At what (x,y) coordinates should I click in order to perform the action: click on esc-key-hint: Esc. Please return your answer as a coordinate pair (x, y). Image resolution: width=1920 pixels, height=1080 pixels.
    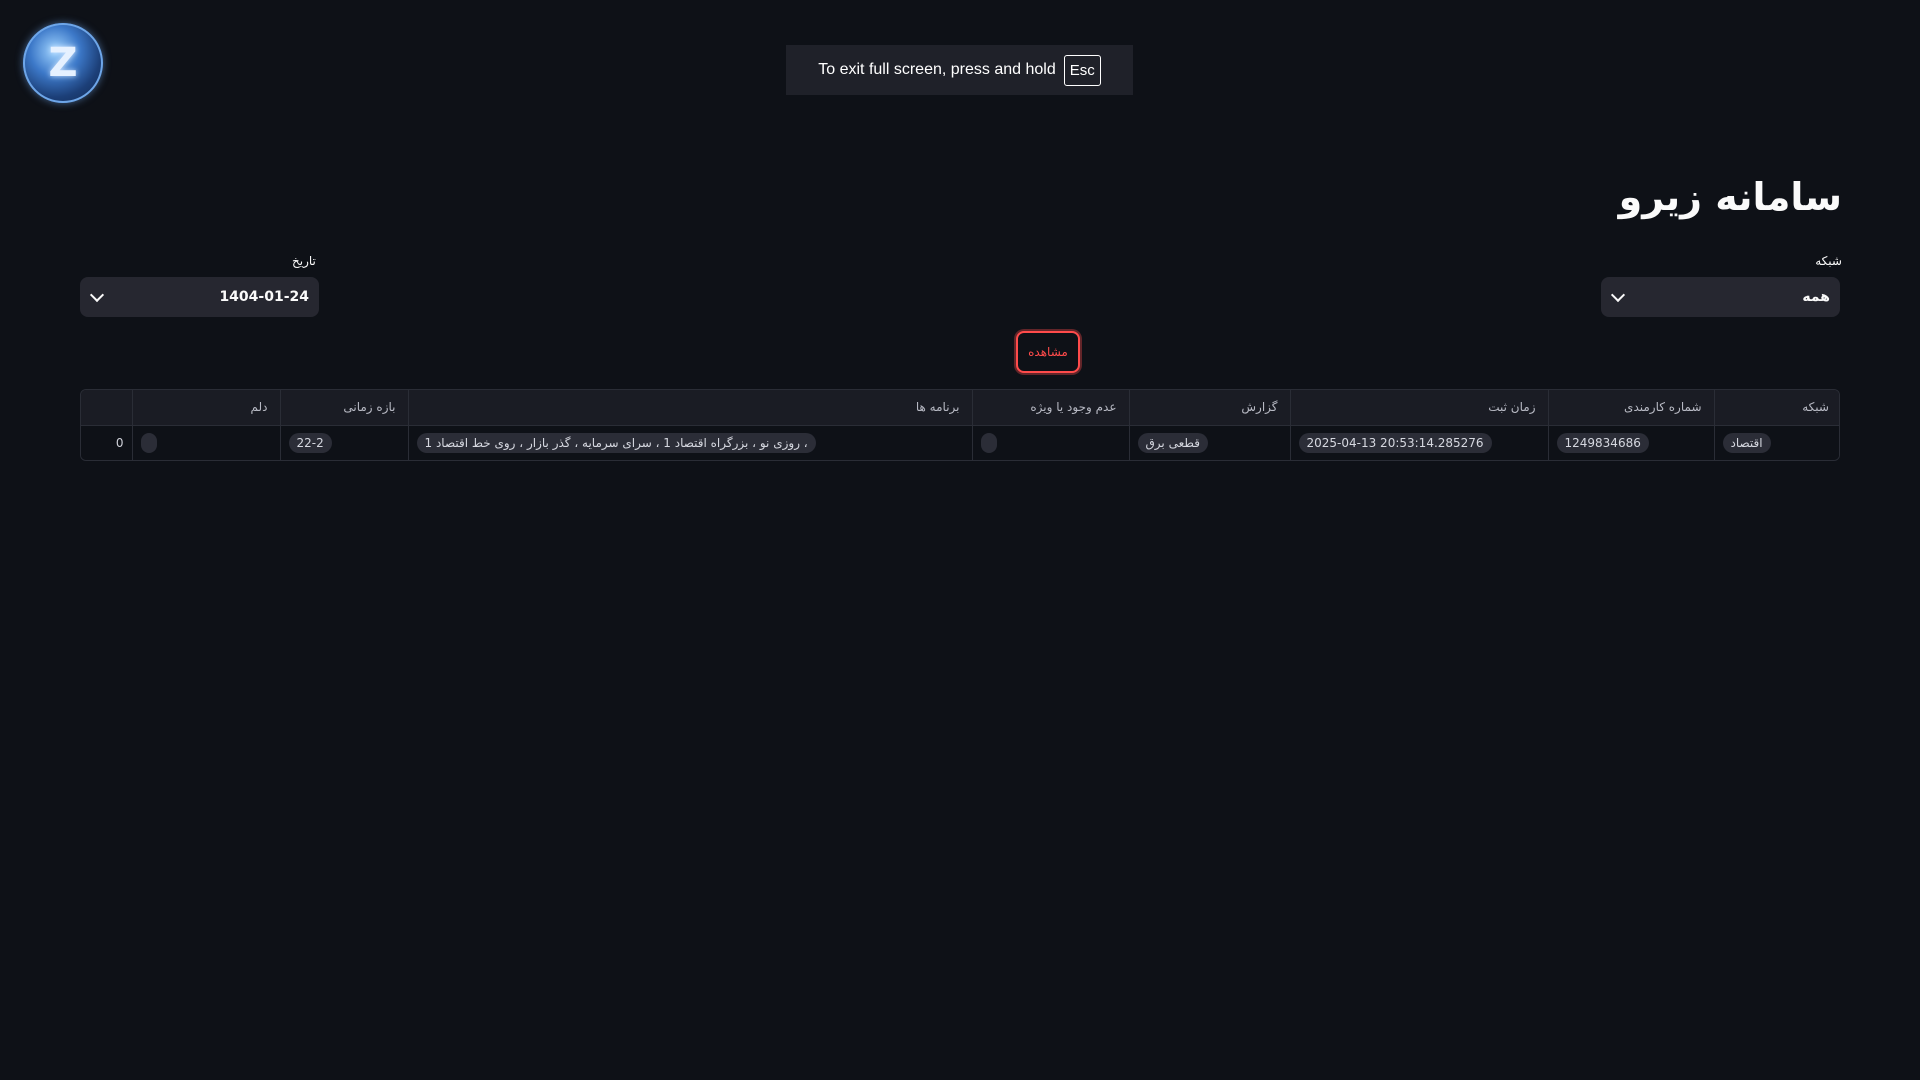
    Looking at the image, I should click on (1082, 70).